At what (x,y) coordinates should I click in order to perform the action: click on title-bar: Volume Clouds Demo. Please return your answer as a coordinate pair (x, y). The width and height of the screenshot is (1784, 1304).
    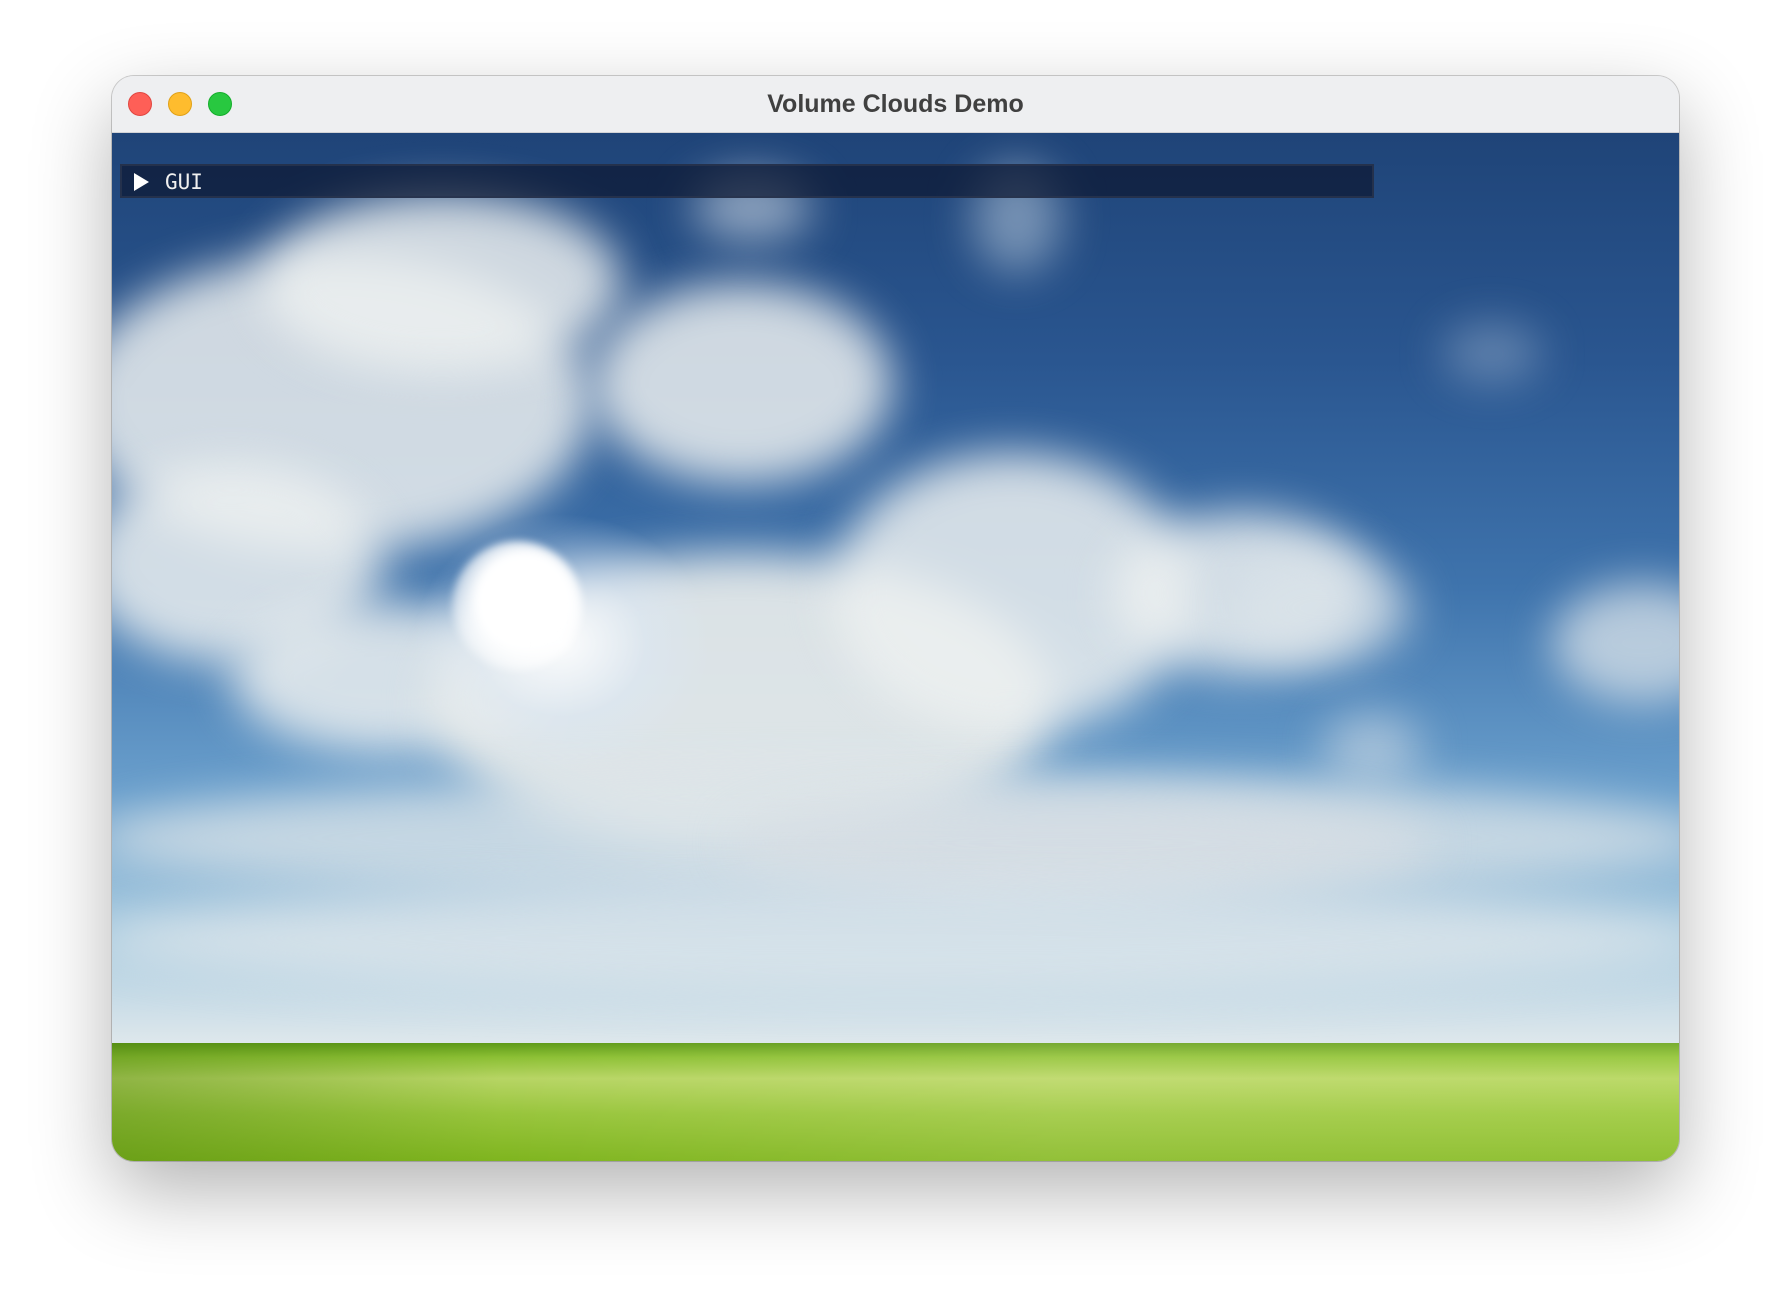
    Looking at the image, I should click on (895, 104).